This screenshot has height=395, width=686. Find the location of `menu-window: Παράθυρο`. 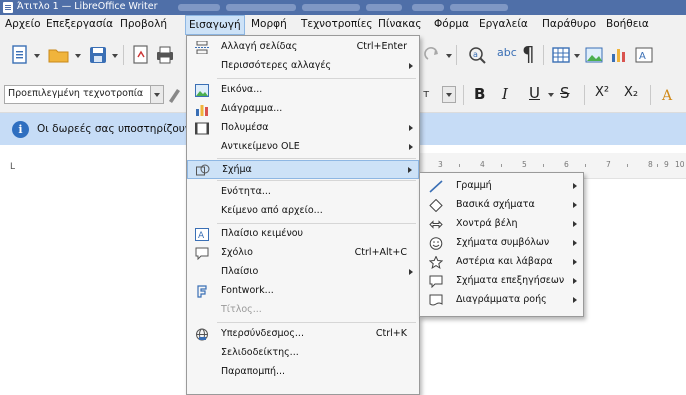

menu-window: Παράθυρο is located at coordinates (569, 24).